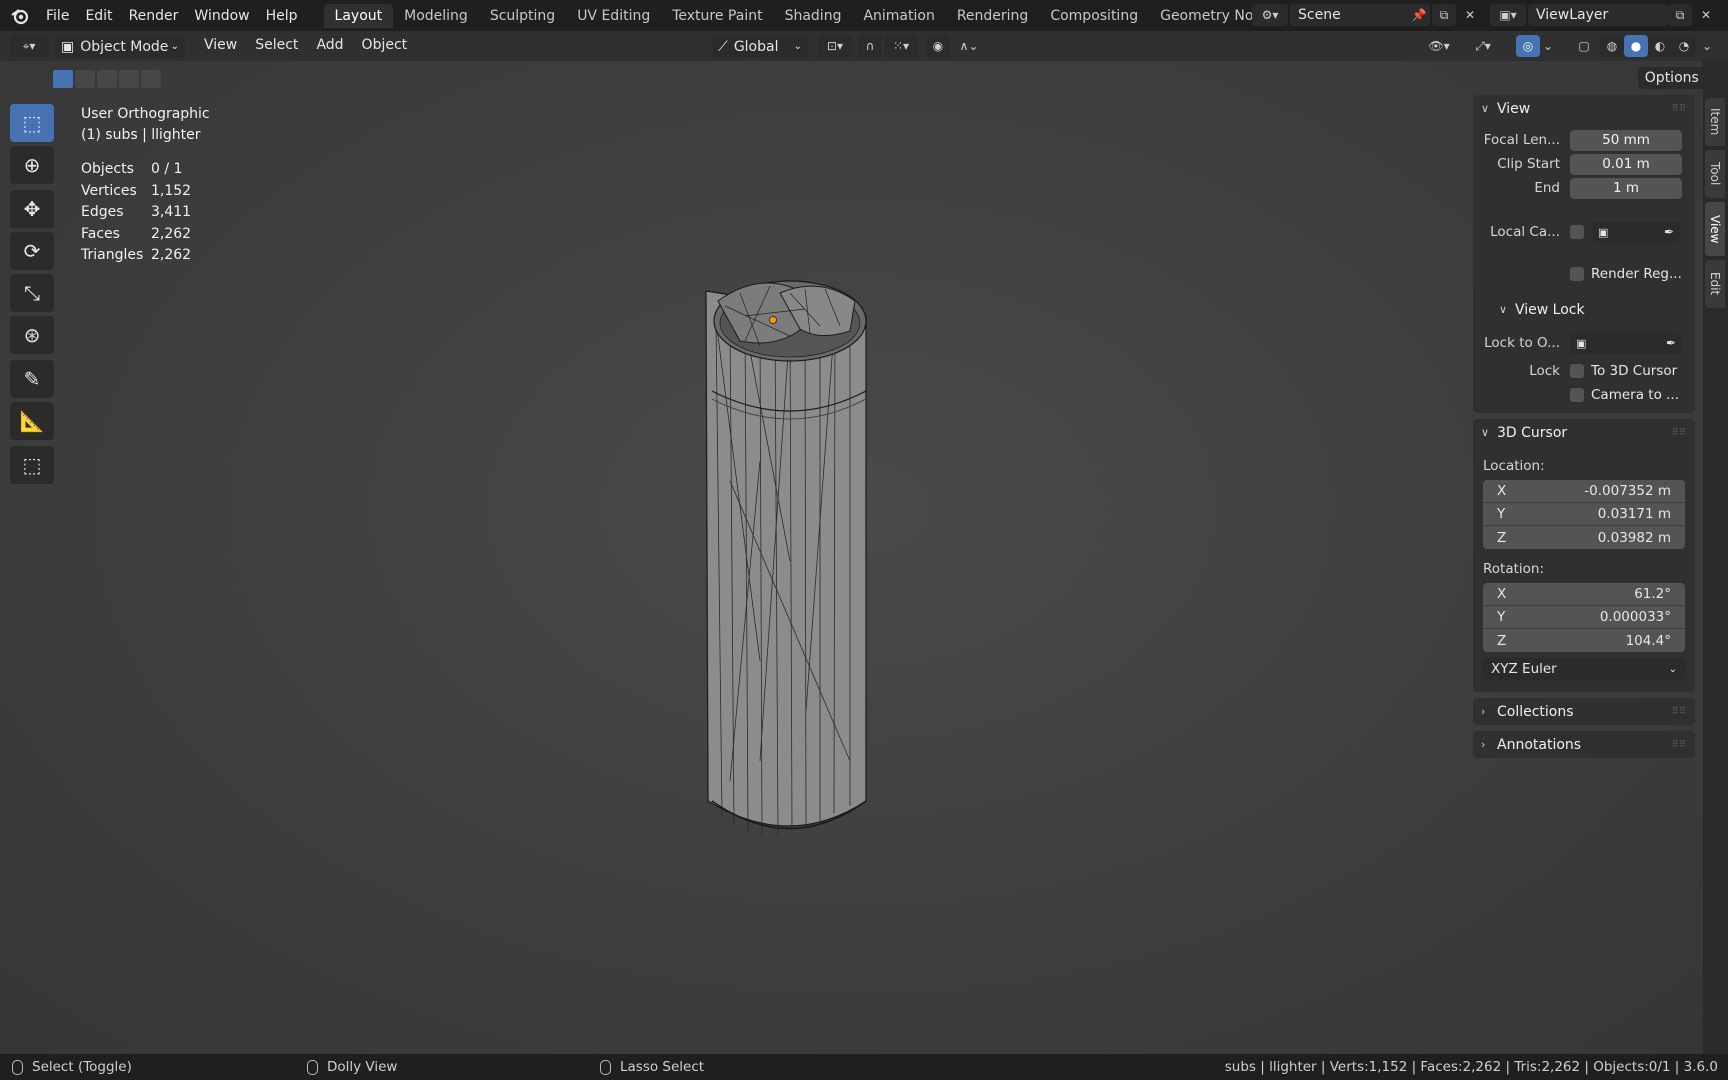  I want to click on select-subtract-icon, so click(107, 79).